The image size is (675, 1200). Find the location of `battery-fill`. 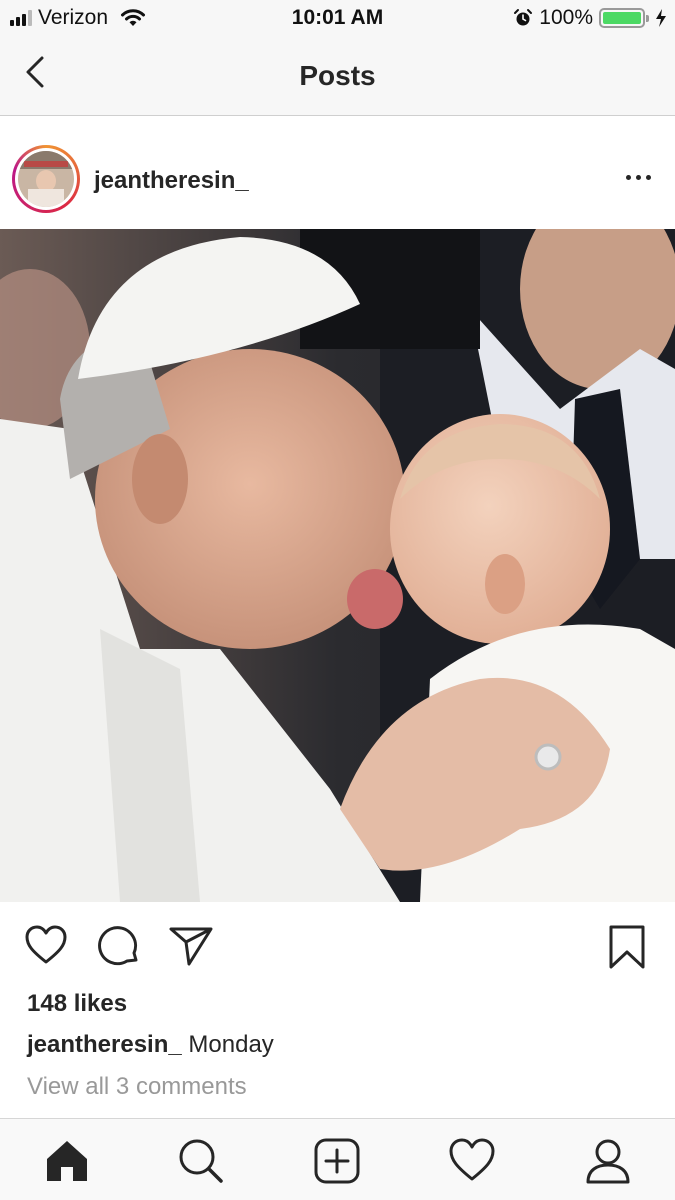

battery-fill is located at coordinates (622, 18).